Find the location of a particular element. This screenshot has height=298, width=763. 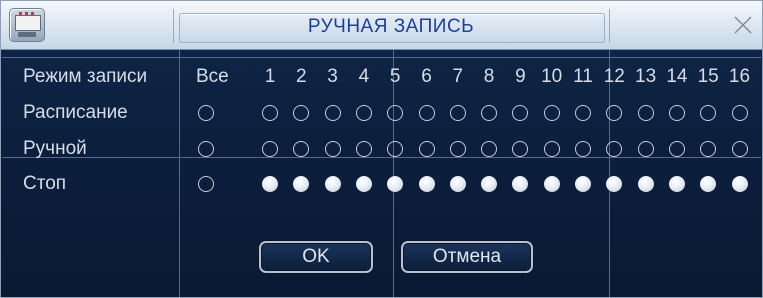

channel-header-12: 12 is located at coordinates (614, 76).